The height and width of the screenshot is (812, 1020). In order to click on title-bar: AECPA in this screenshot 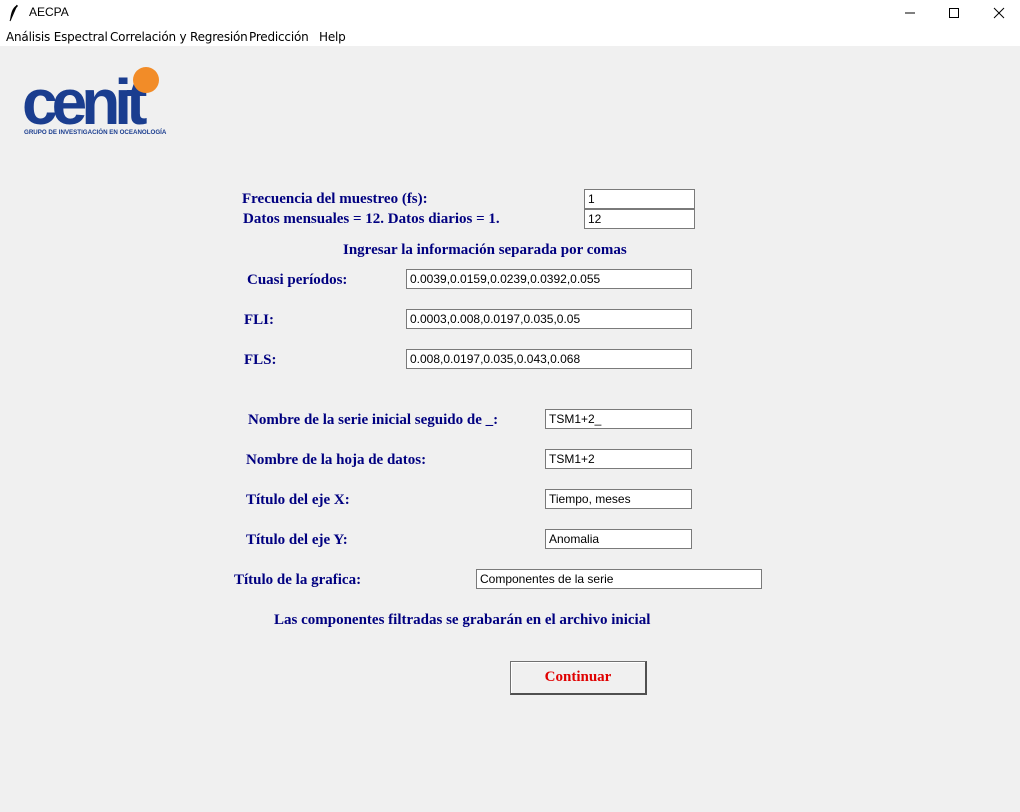, I will do `click(510, 13)`.